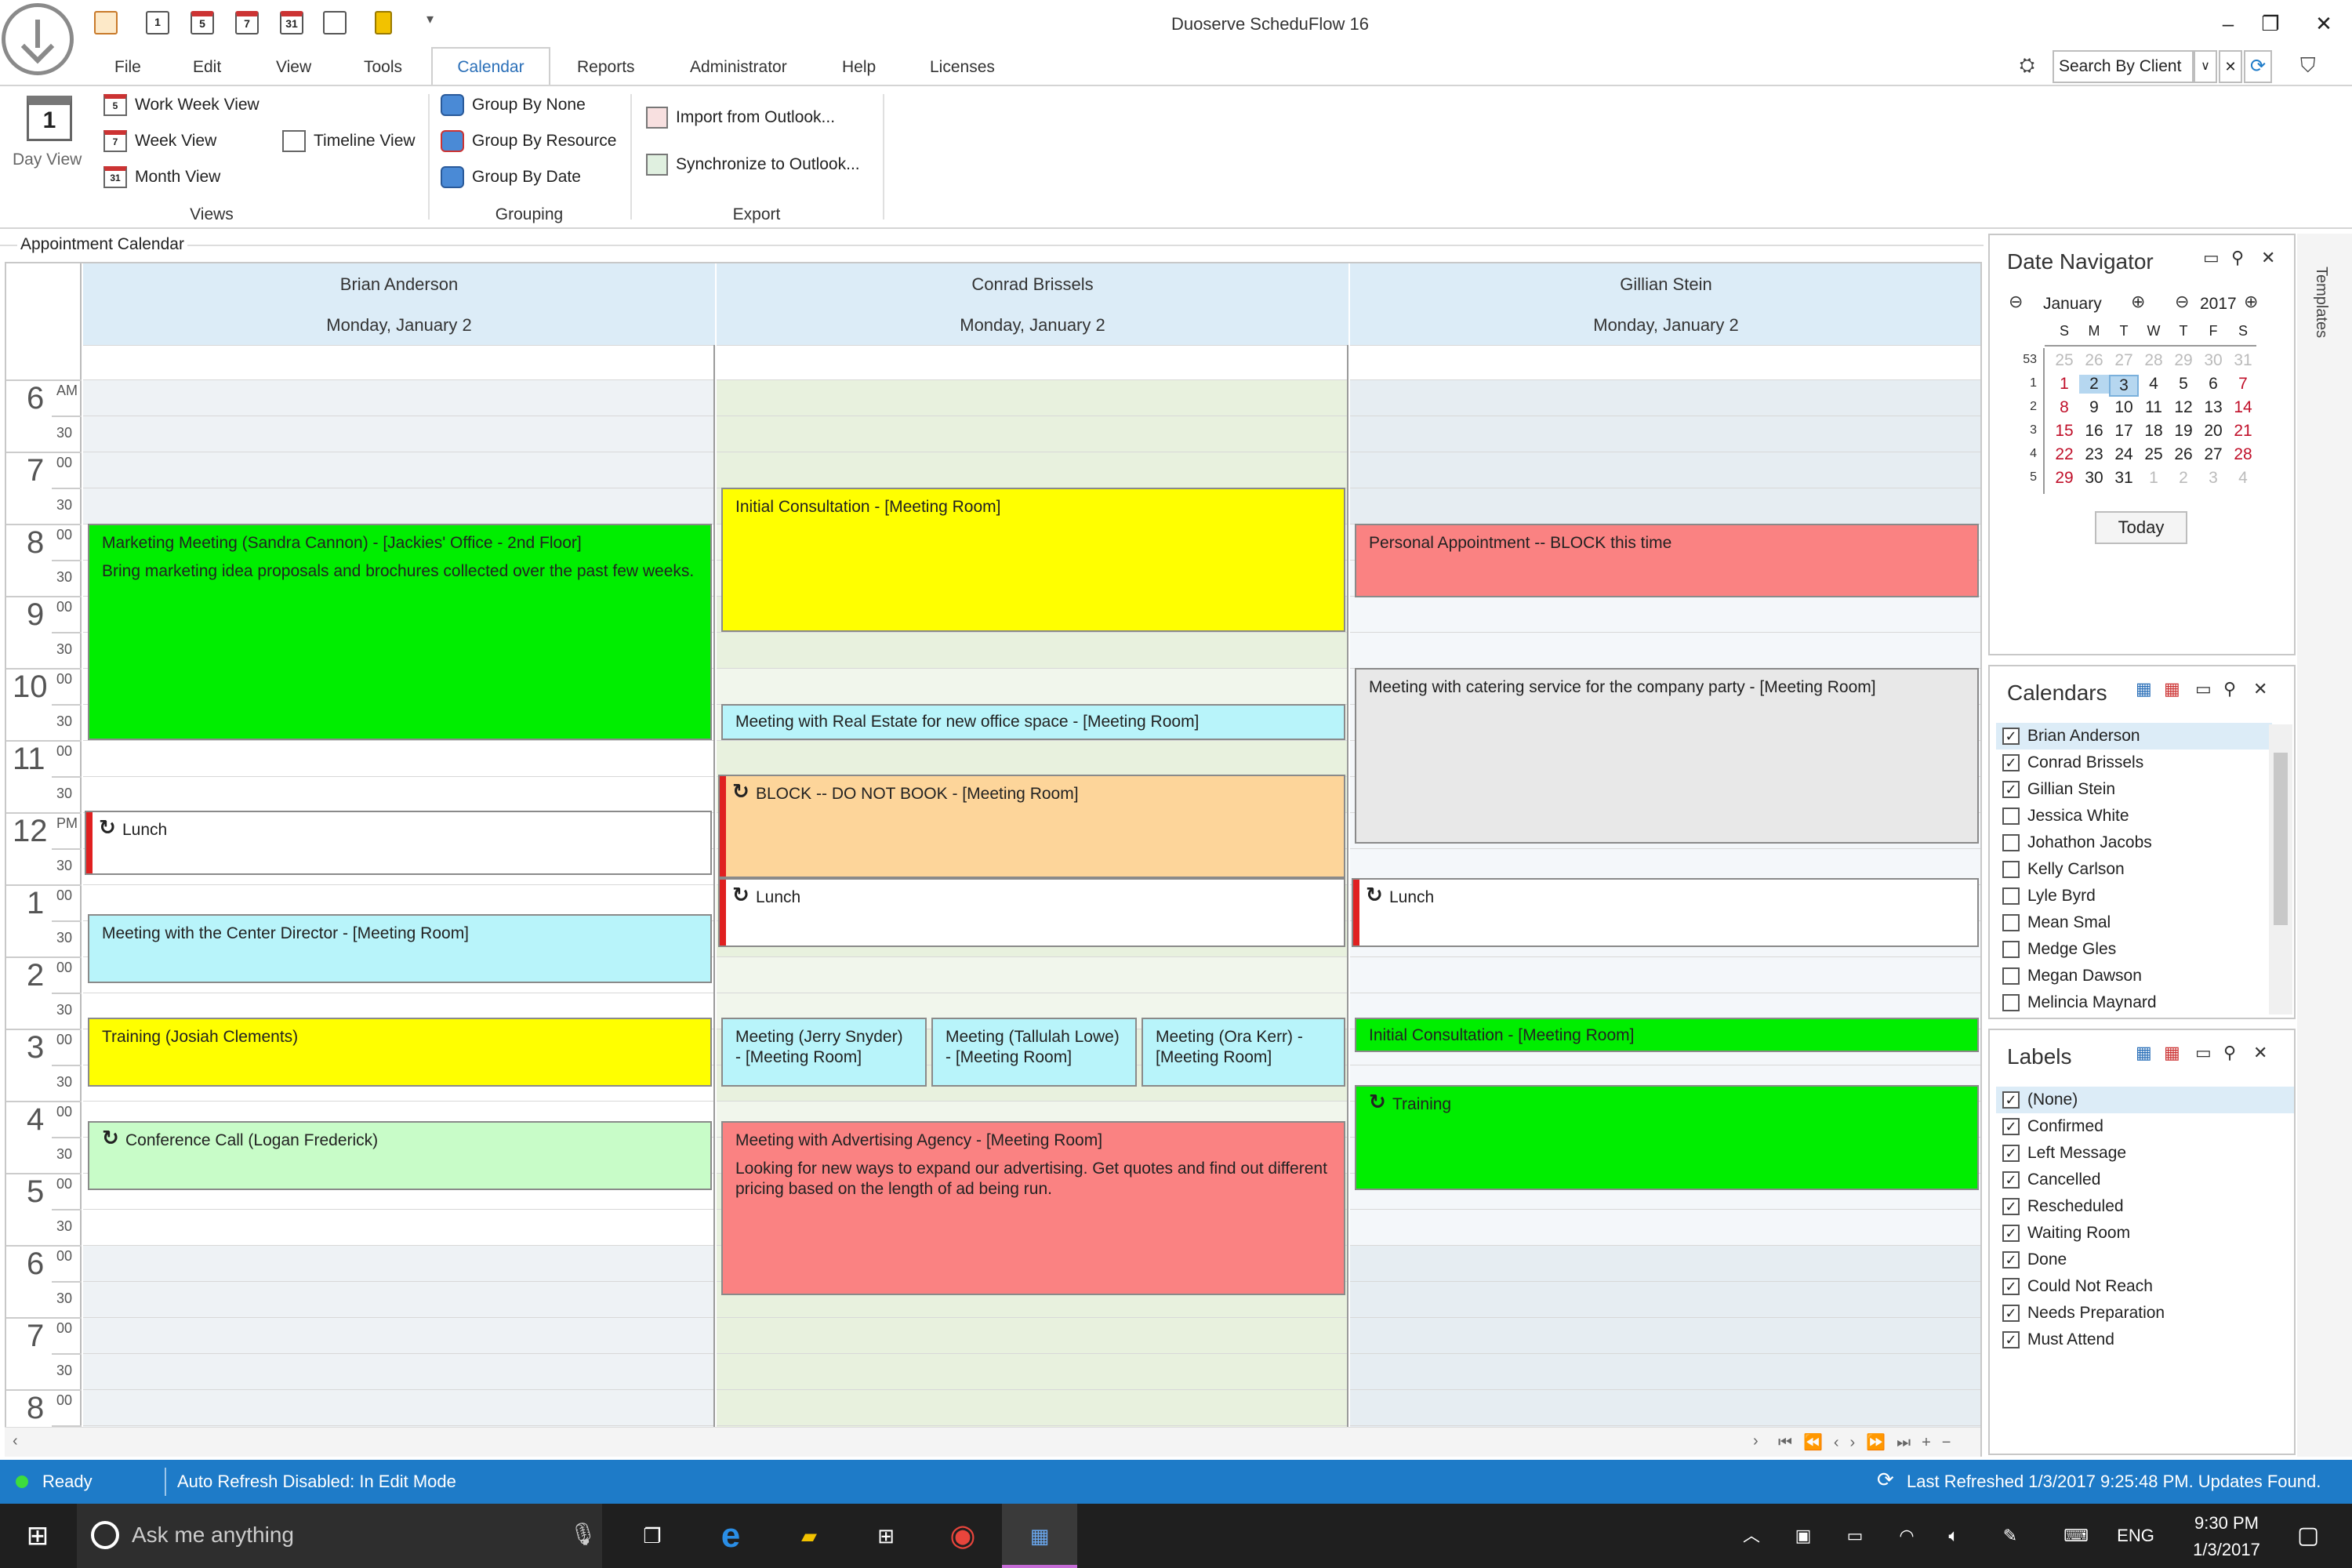 This screenshot has width=2352, height=1568. Describe the element at coordinates (886, 1536) in the screenshot. I see `store-icon: ⊞` at that location.